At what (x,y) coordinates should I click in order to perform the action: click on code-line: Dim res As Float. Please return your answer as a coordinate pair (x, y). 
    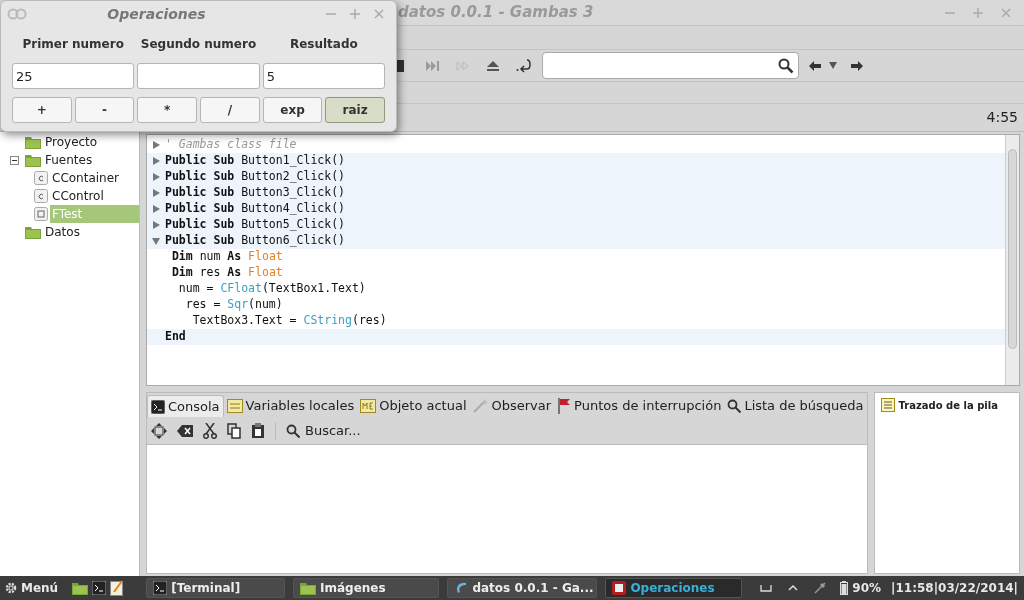
    Looking at the image, I should click on (226, 273).